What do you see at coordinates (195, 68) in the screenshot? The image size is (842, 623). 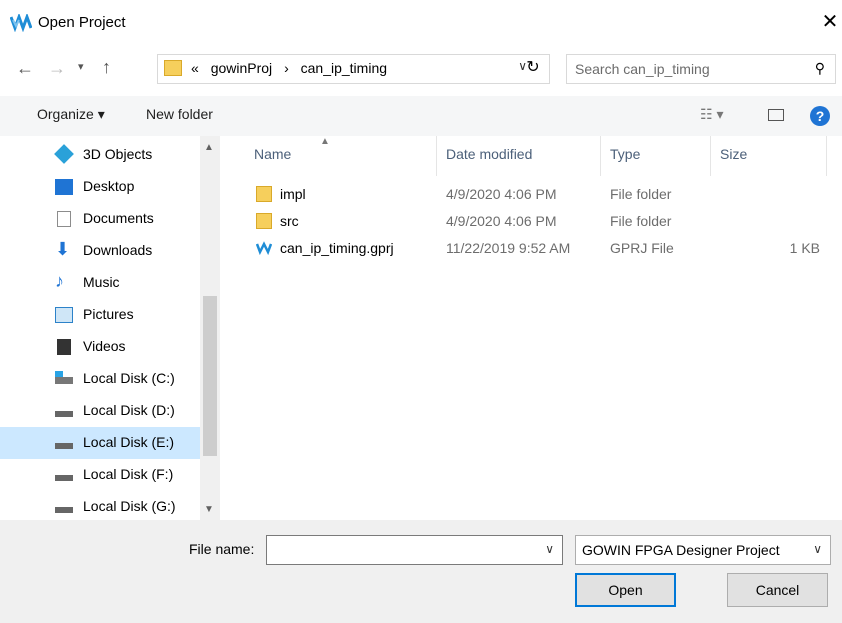 I see `breadcrumb-overflow: «` at bounding box center [195, 68].